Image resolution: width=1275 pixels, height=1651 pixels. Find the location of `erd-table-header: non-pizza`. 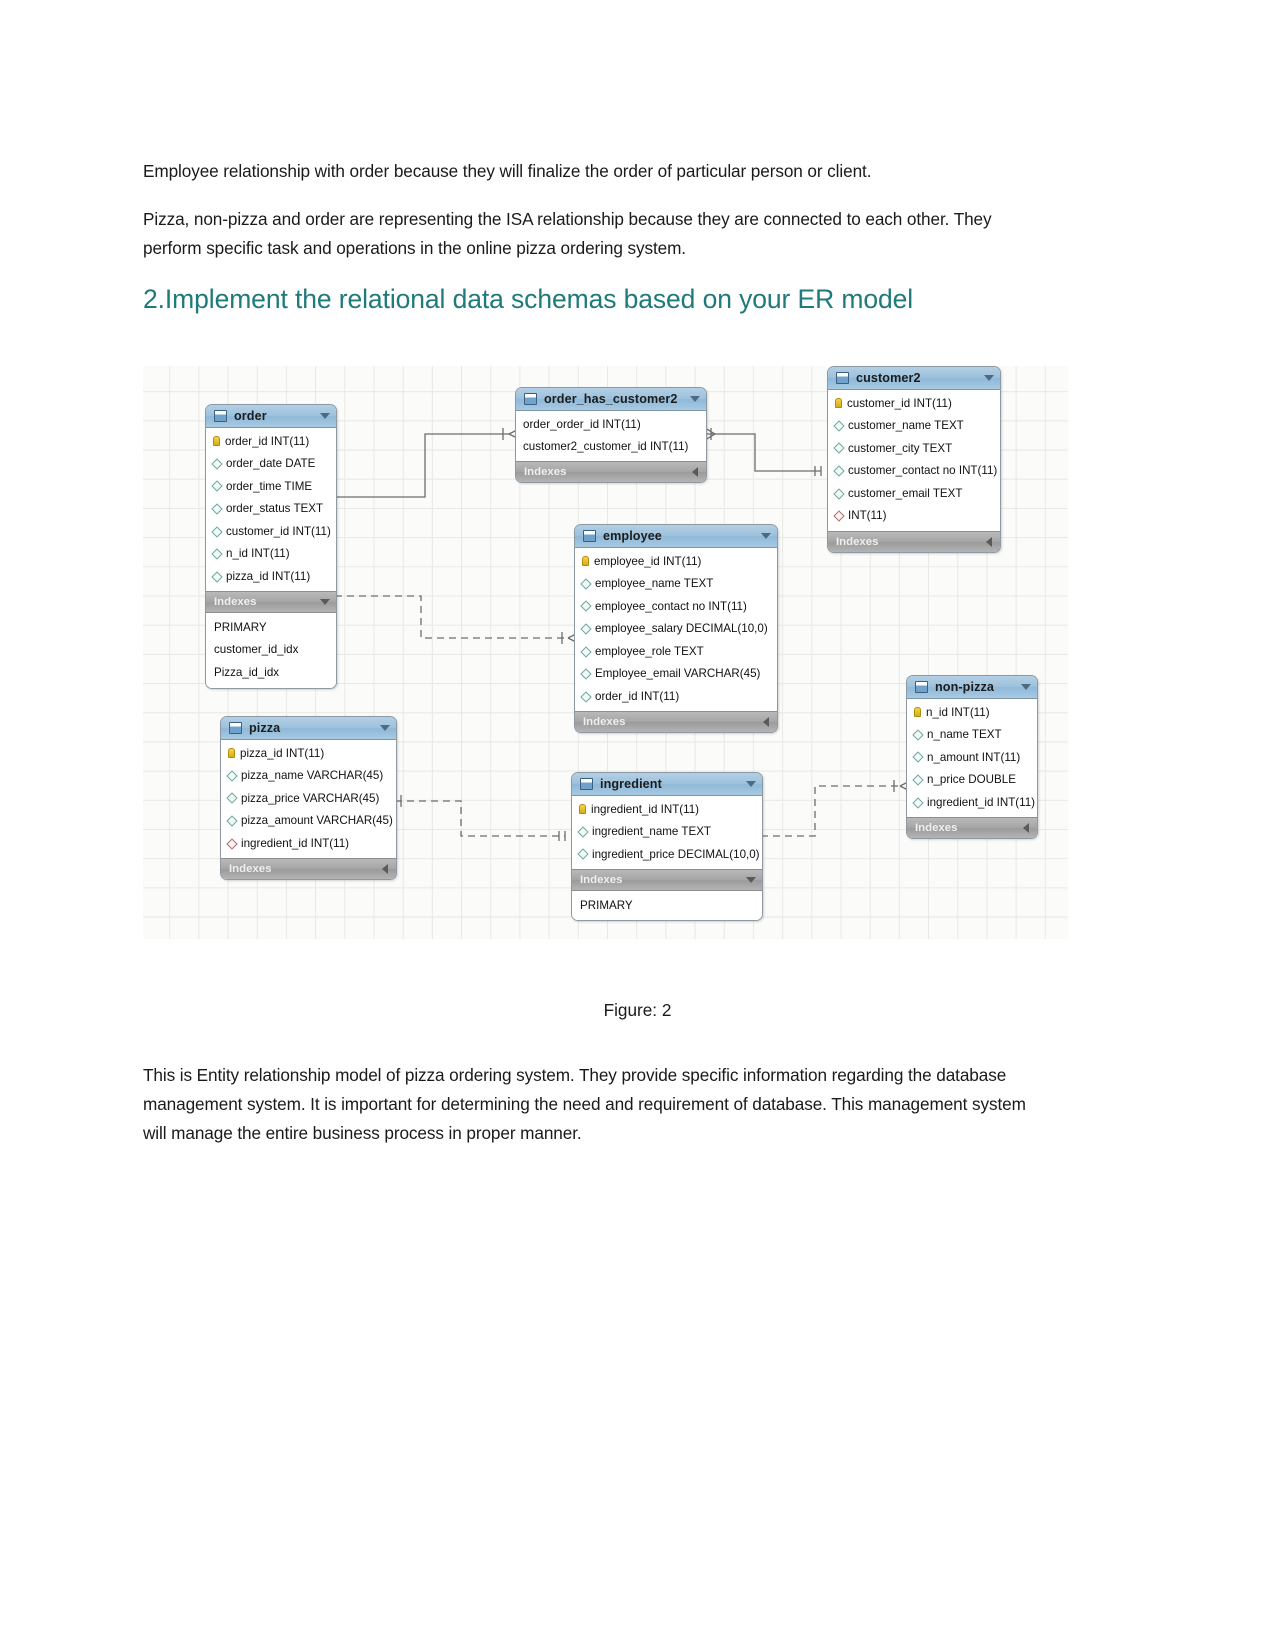

erd-table-header: non-pizza is located at coordinates (972, 687).